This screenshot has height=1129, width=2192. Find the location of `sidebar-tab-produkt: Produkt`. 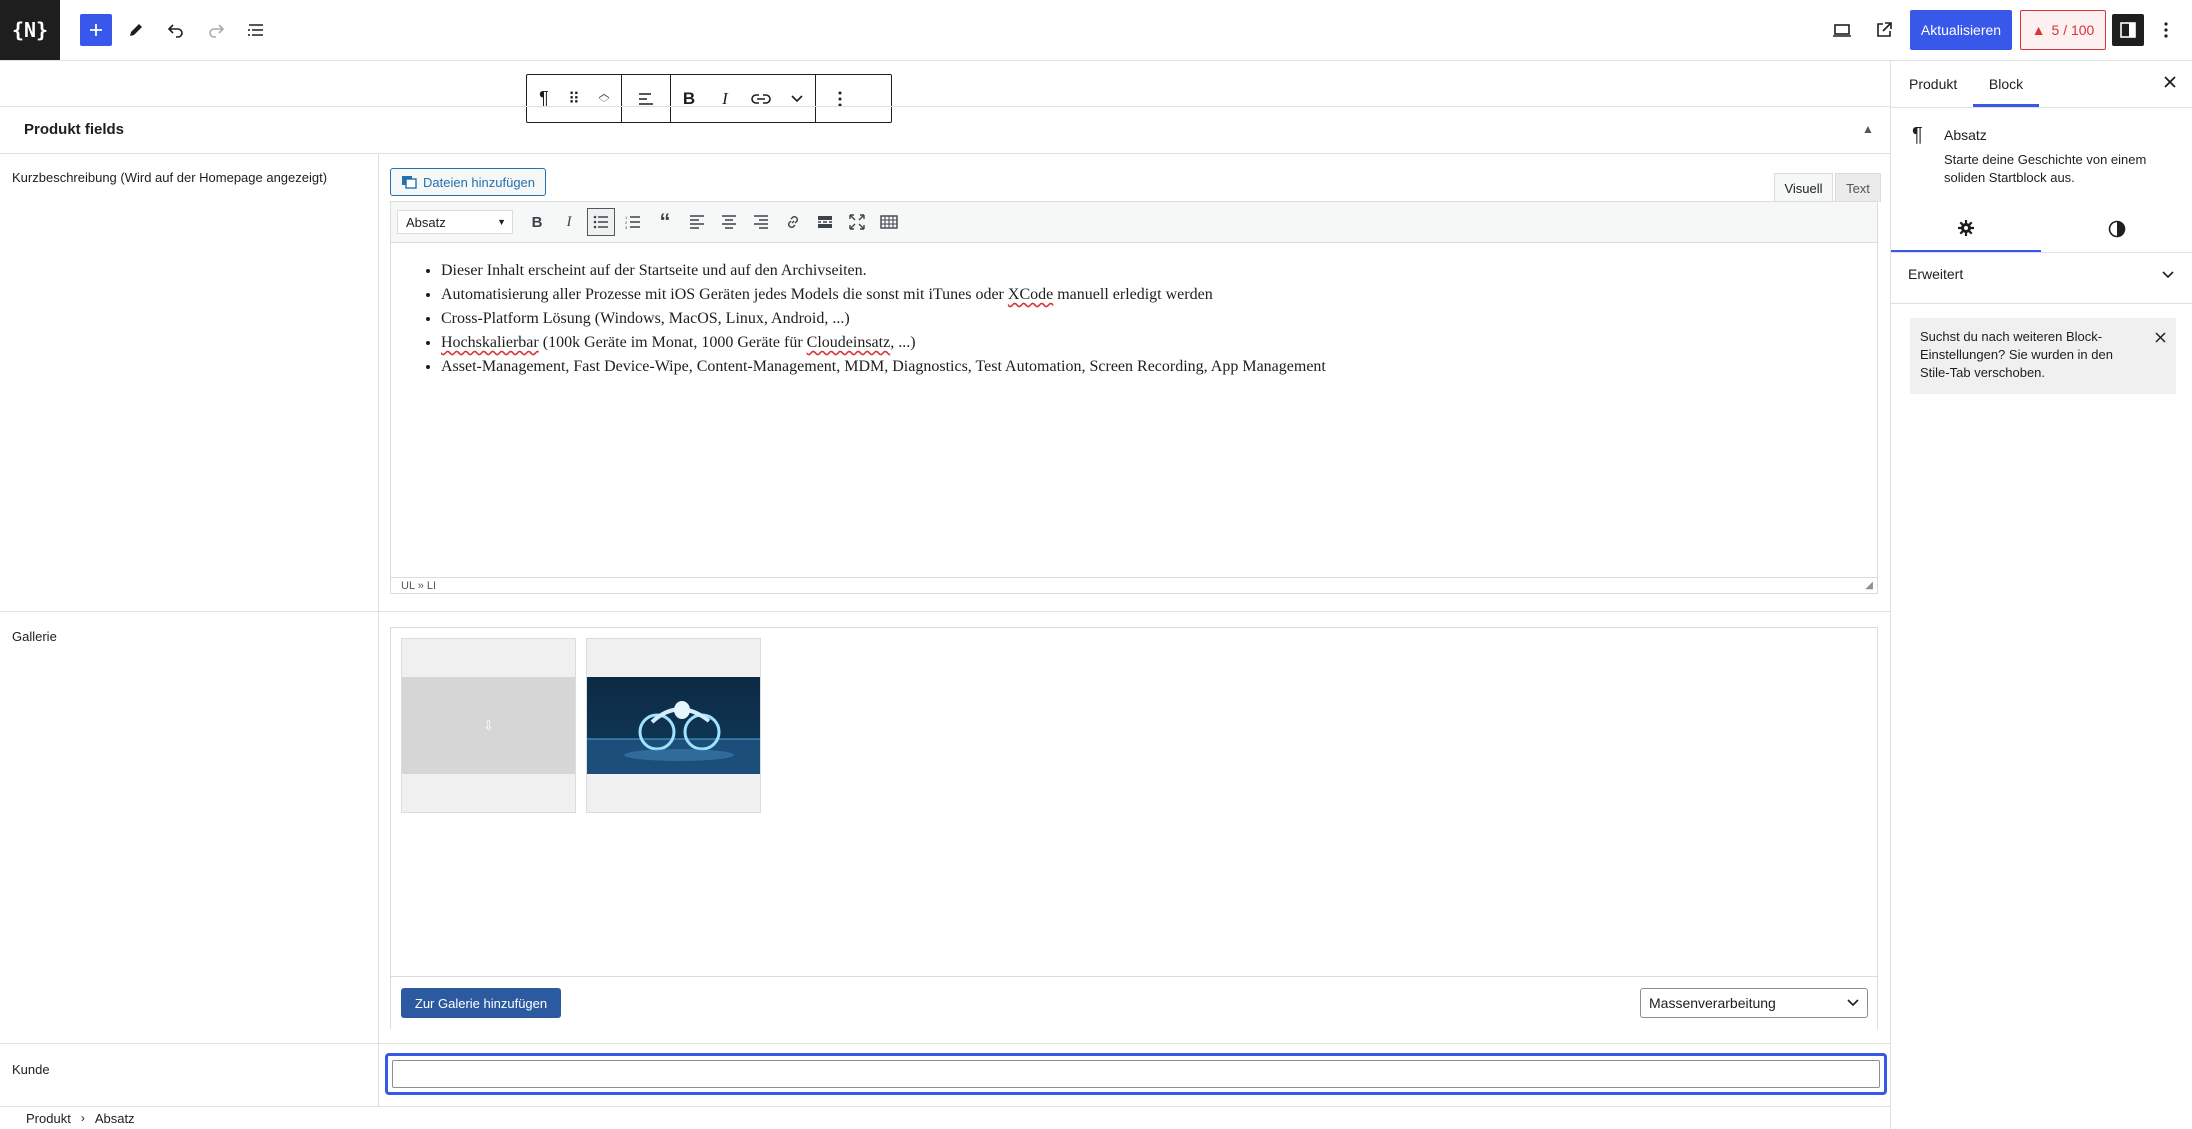

sidebar-tab-produkt: Produkt is located at coordinates (1933, 84).